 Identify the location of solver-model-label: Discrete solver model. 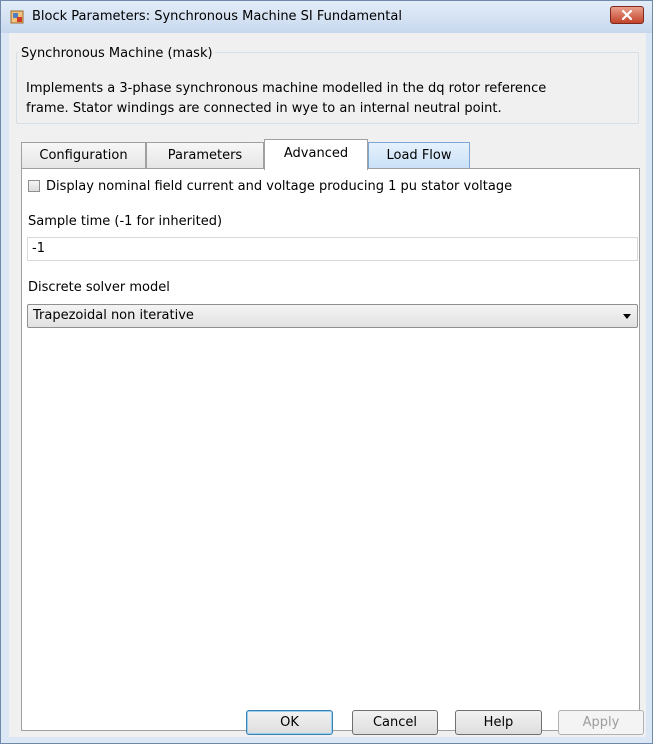
(99, 287).